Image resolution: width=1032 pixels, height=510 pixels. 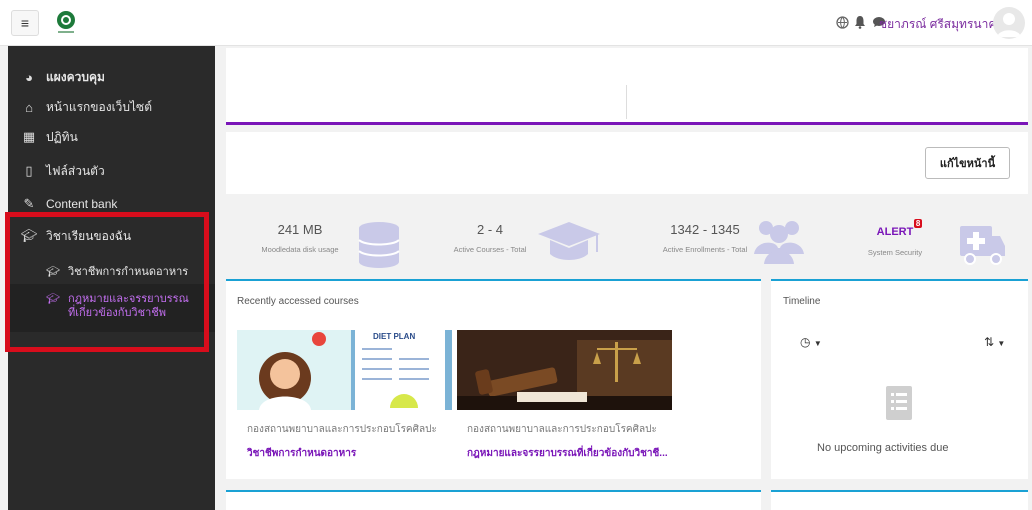 I want to click on course-name: วิชาชีพการกำหนดอาหาร, so click(x=342, y=453).